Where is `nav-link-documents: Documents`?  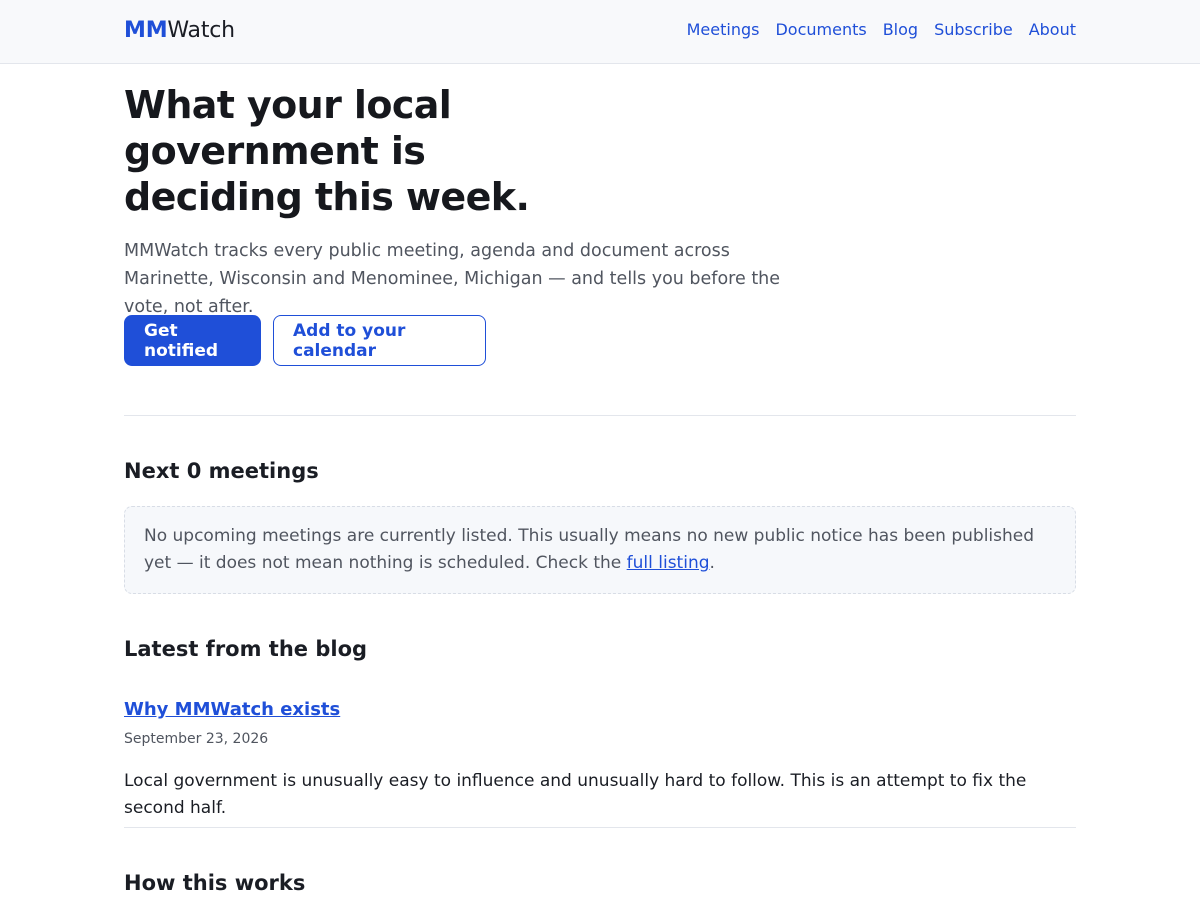
nav-link-documents: Documents is located at coordinates (820, 30).